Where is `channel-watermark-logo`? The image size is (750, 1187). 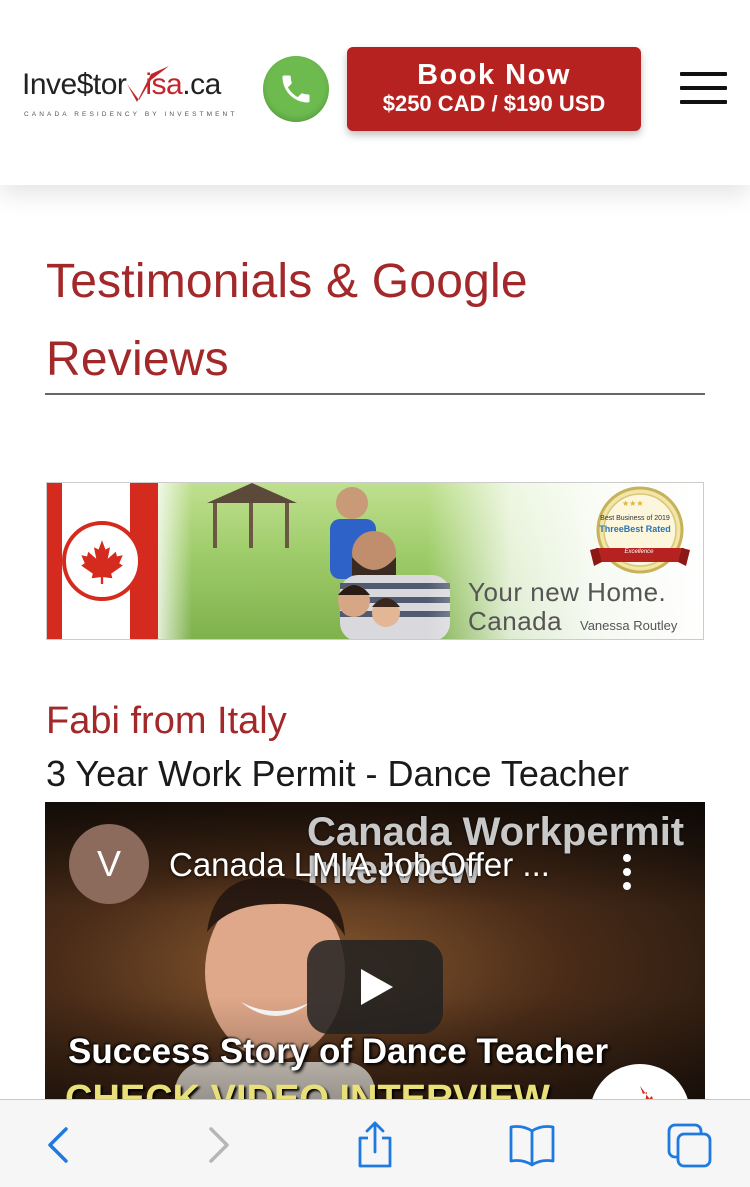
channel-watermark-logo is located at coordinates (640, 1082).